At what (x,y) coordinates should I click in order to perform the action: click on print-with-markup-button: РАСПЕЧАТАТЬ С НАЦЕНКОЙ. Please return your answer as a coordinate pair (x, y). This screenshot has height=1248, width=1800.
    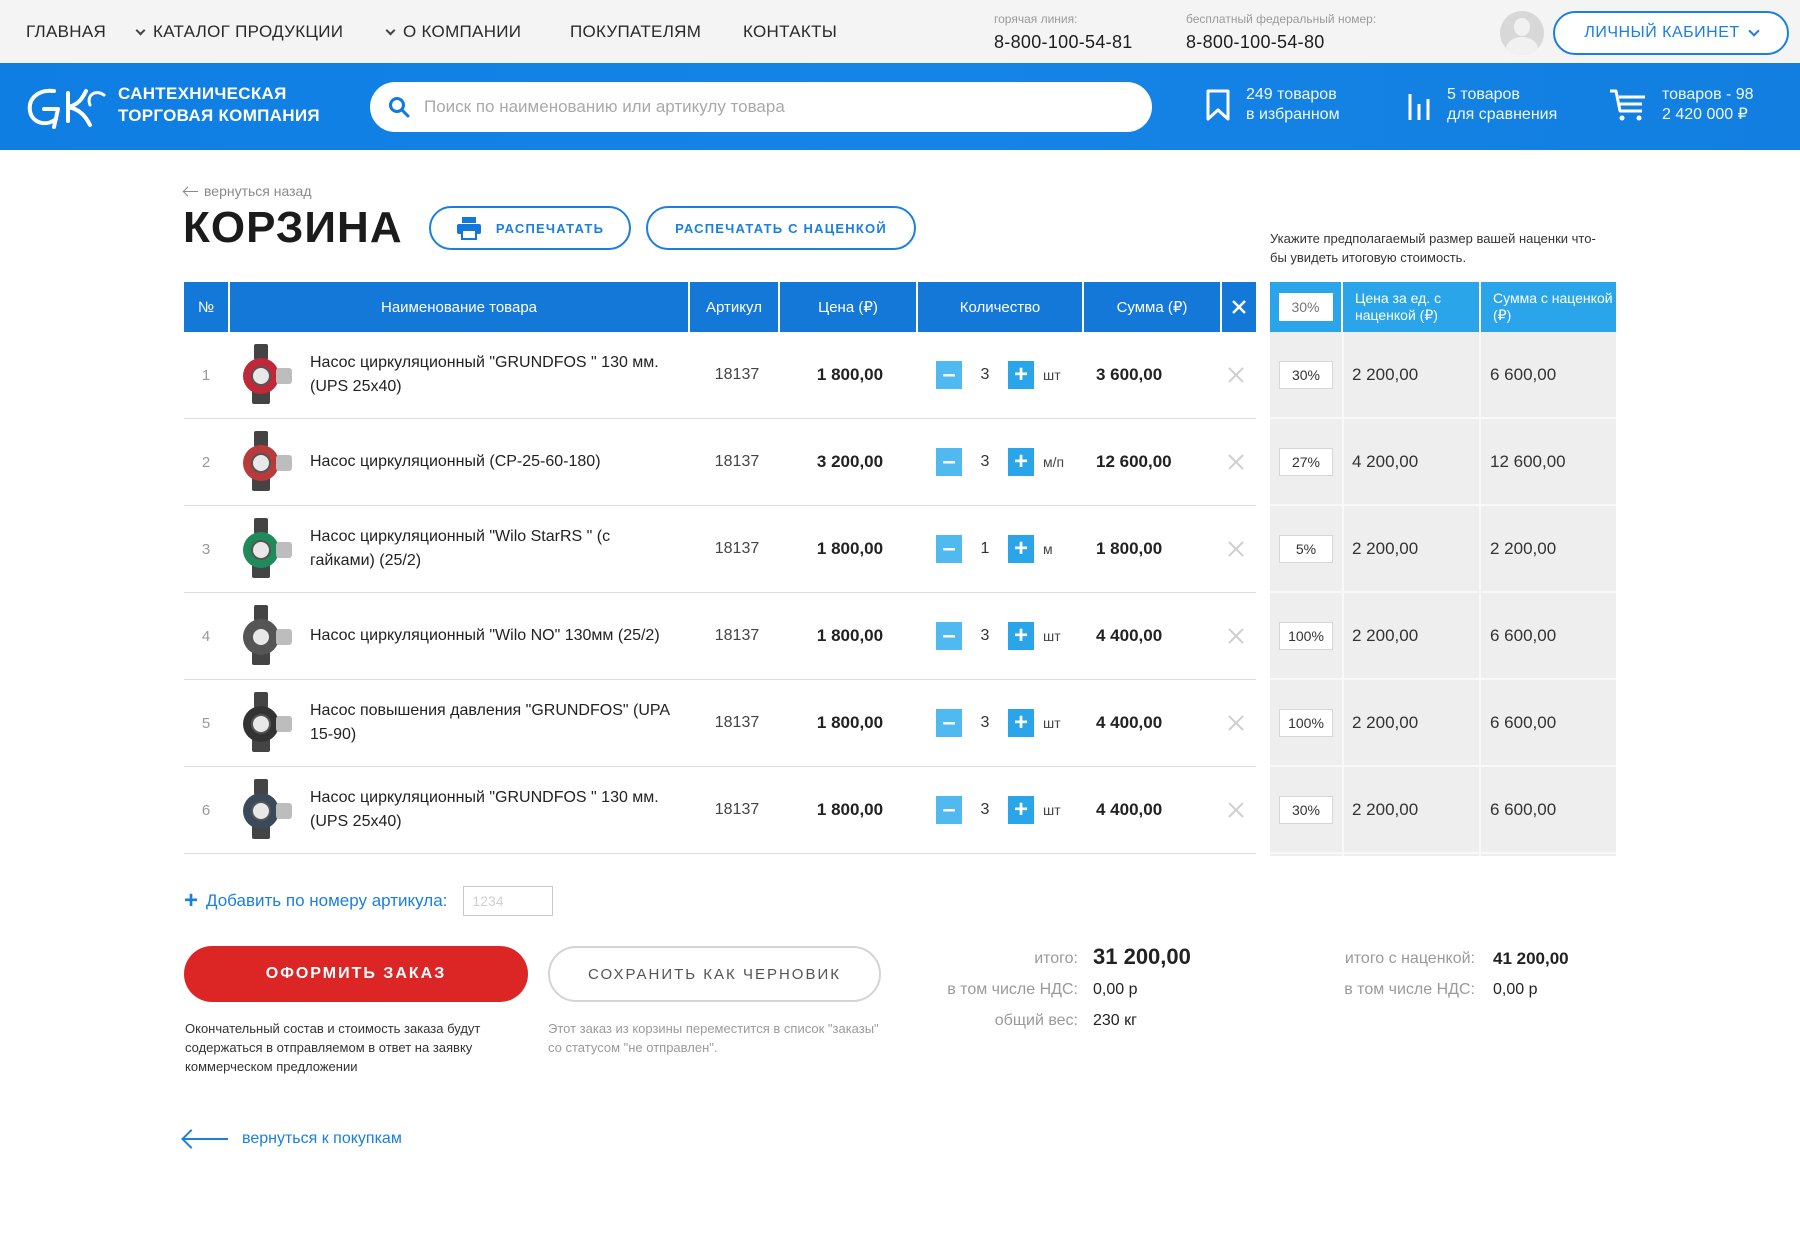
    Looking at the image, I should click on (781, 228).